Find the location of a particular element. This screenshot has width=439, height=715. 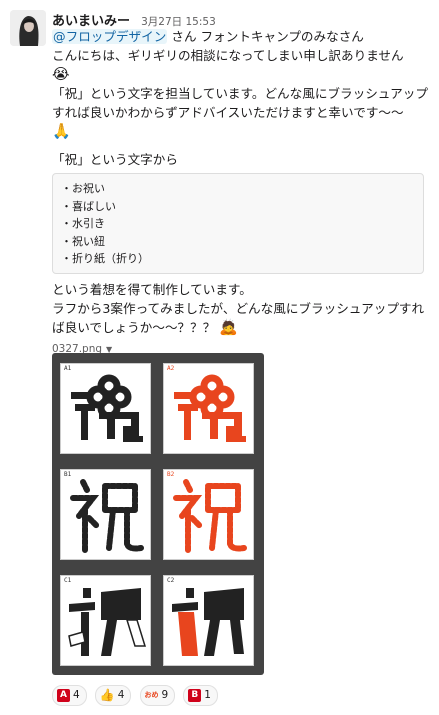

reaction-b: B1 is located at coordinates (200, 695).